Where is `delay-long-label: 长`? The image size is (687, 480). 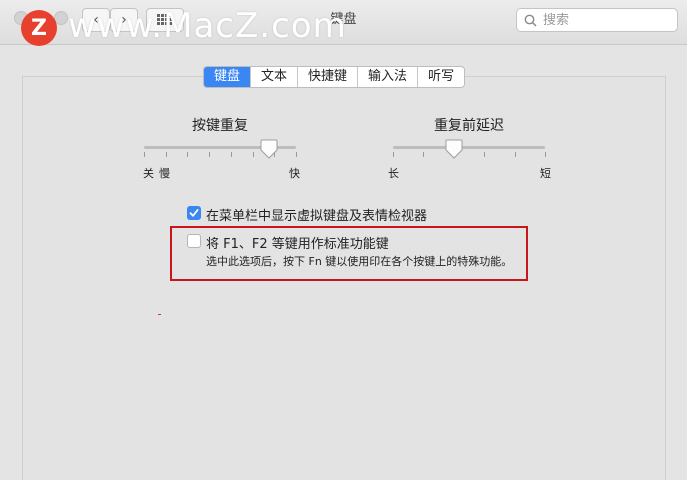 delay-long-label: 长 is located at coordinates (393, 173).